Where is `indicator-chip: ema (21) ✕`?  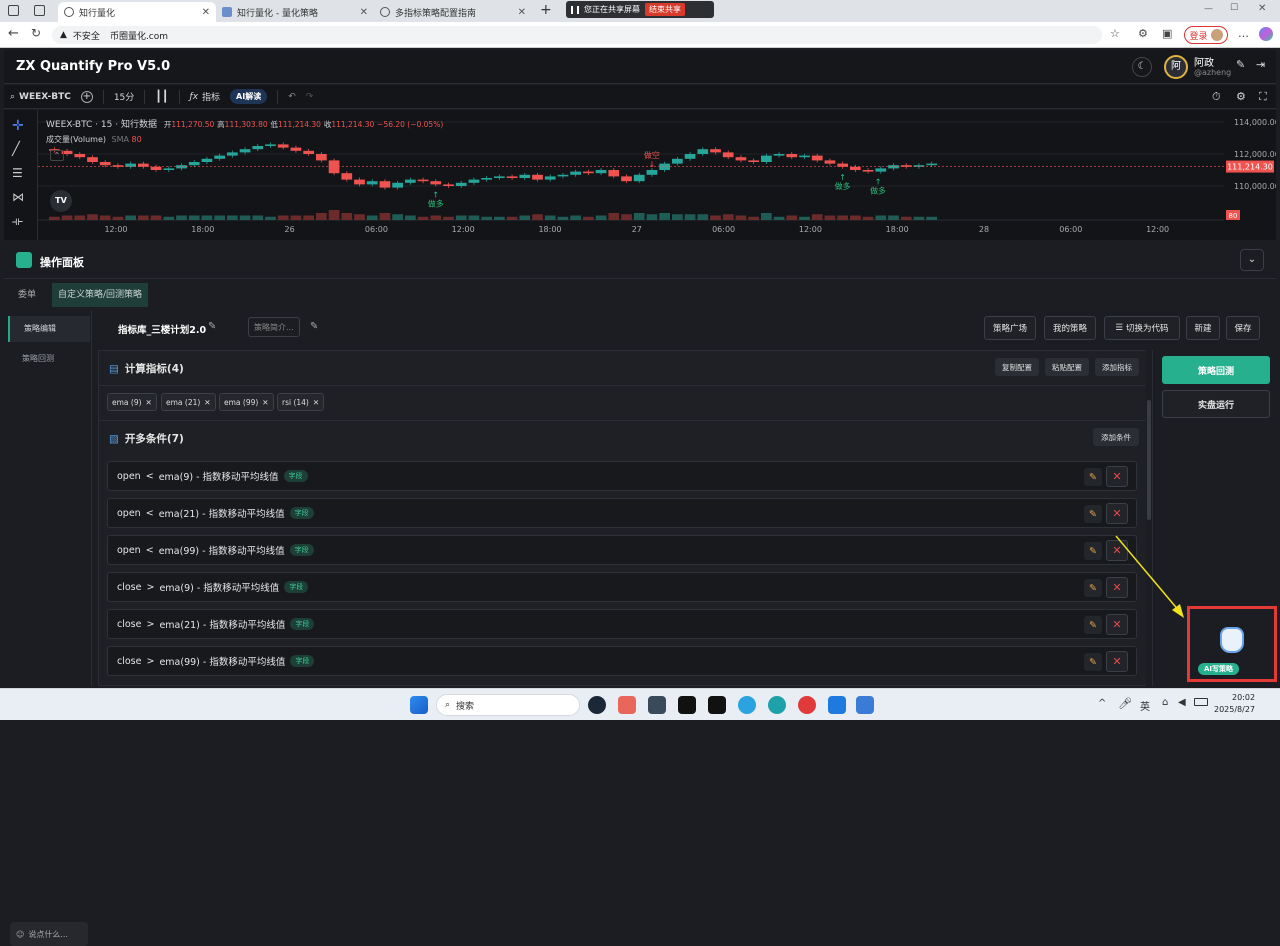 indicator-chip: ema (21) ✕ is located at coordinates (188, 402).